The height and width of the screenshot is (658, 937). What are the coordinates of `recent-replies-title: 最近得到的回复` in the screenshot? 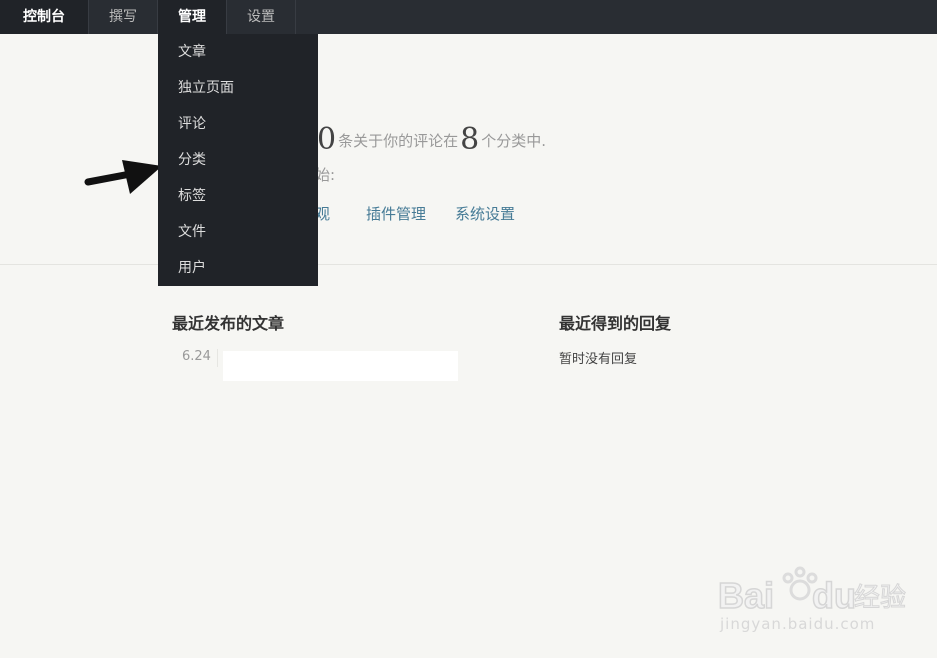 It's located at (615, 323).